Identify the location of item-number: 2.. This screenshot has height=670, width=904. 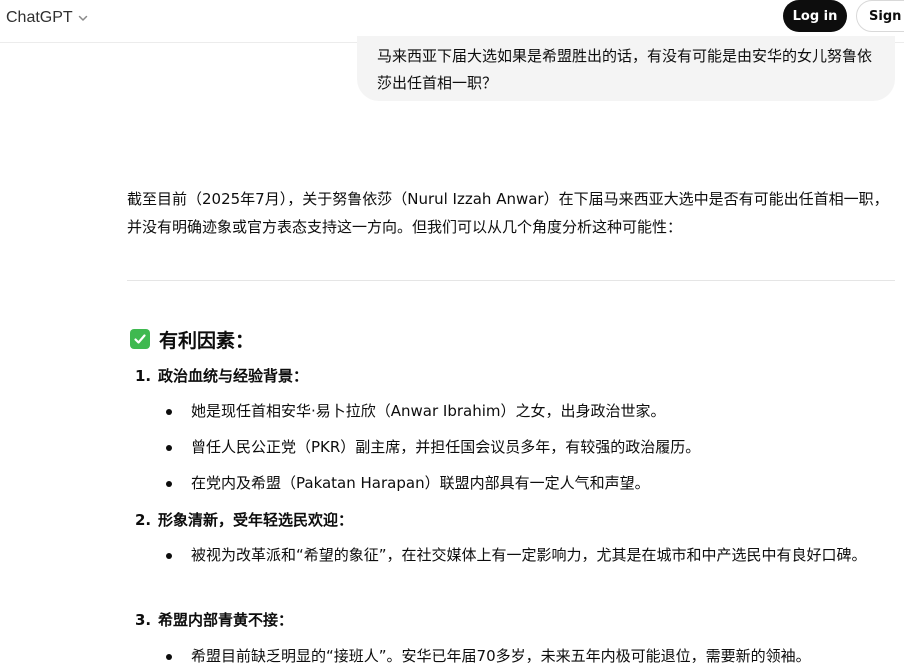
(143, 520).